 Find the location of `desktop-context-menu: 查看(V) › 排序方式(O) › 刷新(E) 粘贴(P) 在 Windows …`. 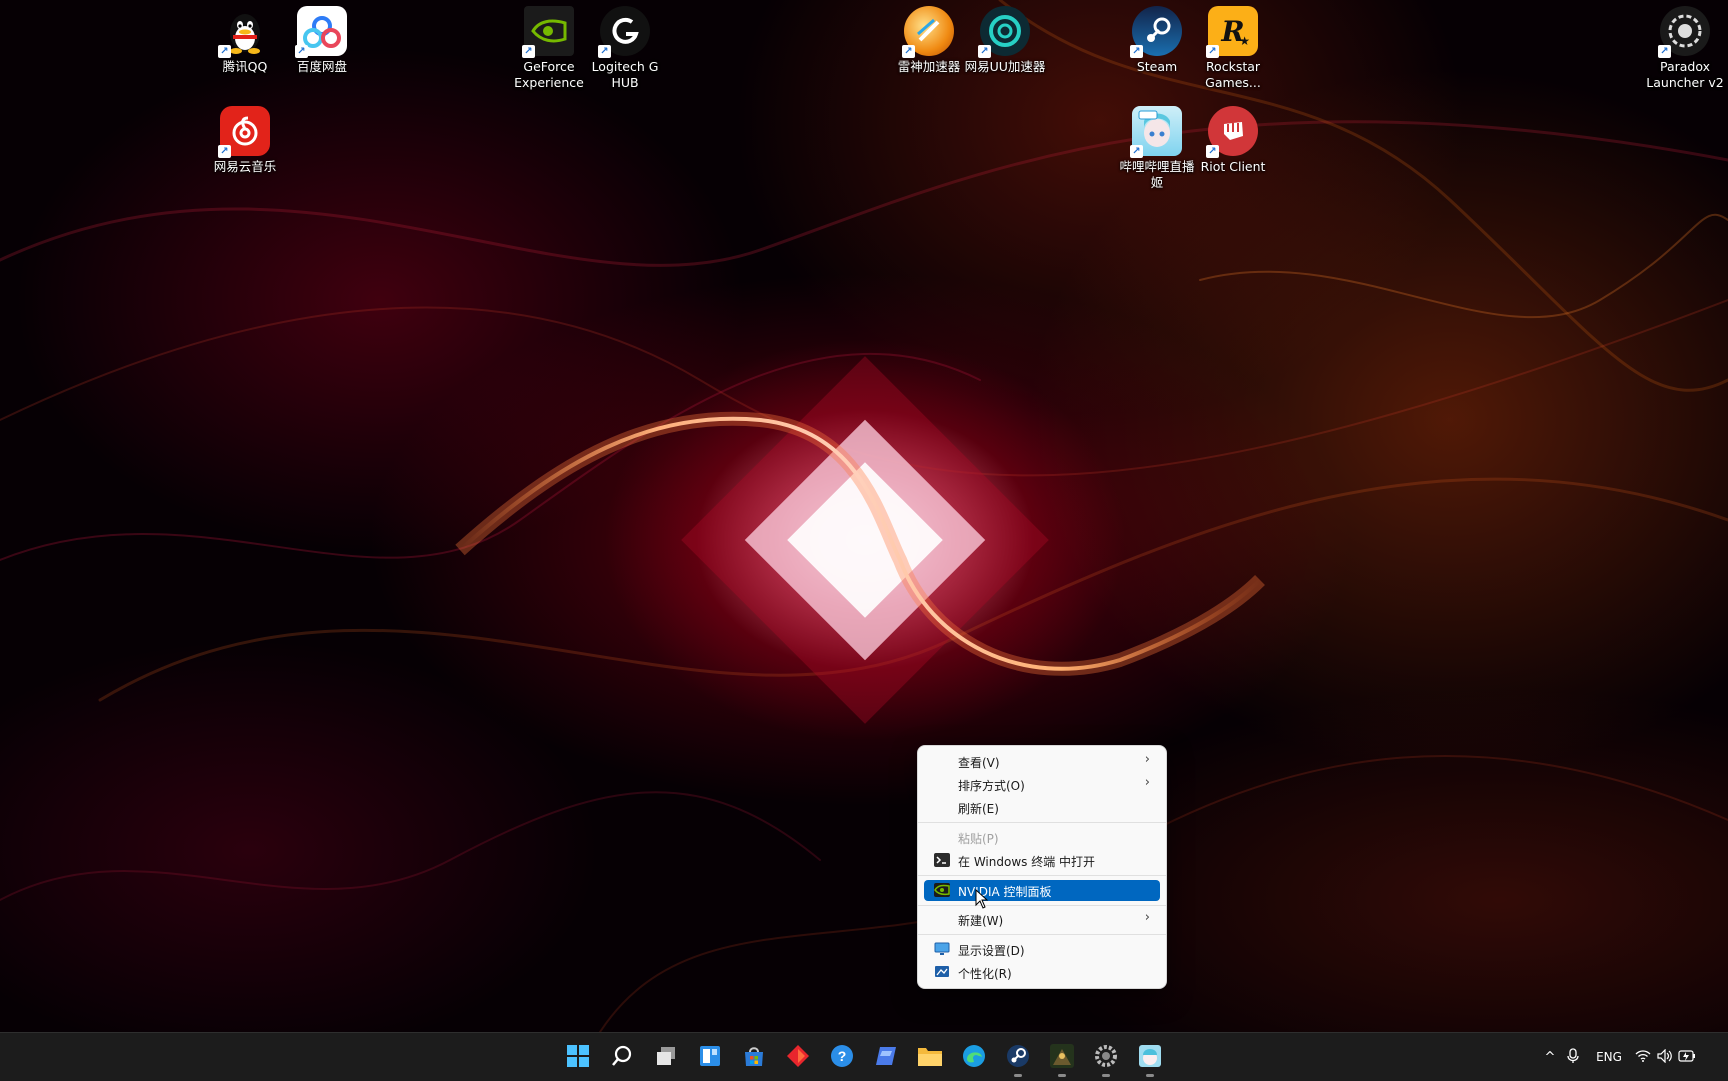

desktop-context-menu: 查看(V) › 排序方式(O) › 刷新(E) 粘贴(P) 在 Windows … is located at coordinates (1042, 867).